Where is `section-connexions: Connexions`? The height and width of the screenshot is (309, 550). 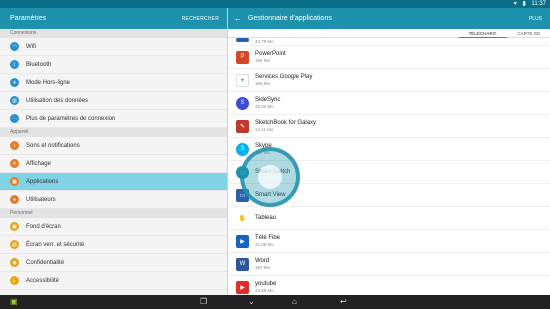 section-connexions: Connexions is located at coordinates (113, 33).